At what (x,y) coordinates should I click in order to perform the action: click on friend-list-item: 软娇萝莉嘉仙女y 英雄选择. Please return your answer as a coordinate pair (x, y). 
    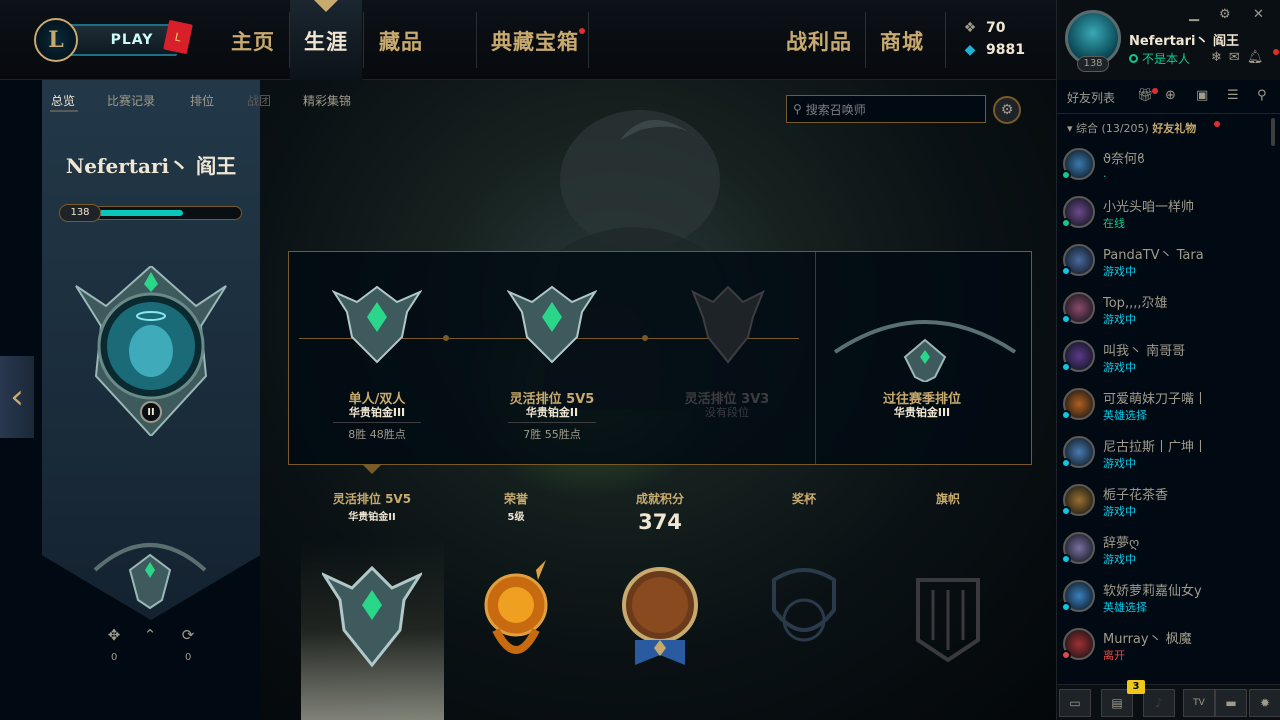
    Looking at the image, I should click on (1164, 598).